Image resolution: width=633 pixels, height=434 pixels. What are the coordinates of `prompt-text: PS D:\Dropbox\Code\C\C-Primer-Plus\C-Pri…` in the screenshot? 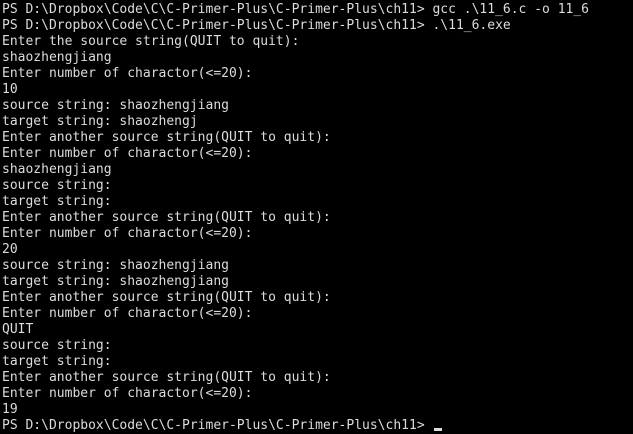 It's located at (217, 425).